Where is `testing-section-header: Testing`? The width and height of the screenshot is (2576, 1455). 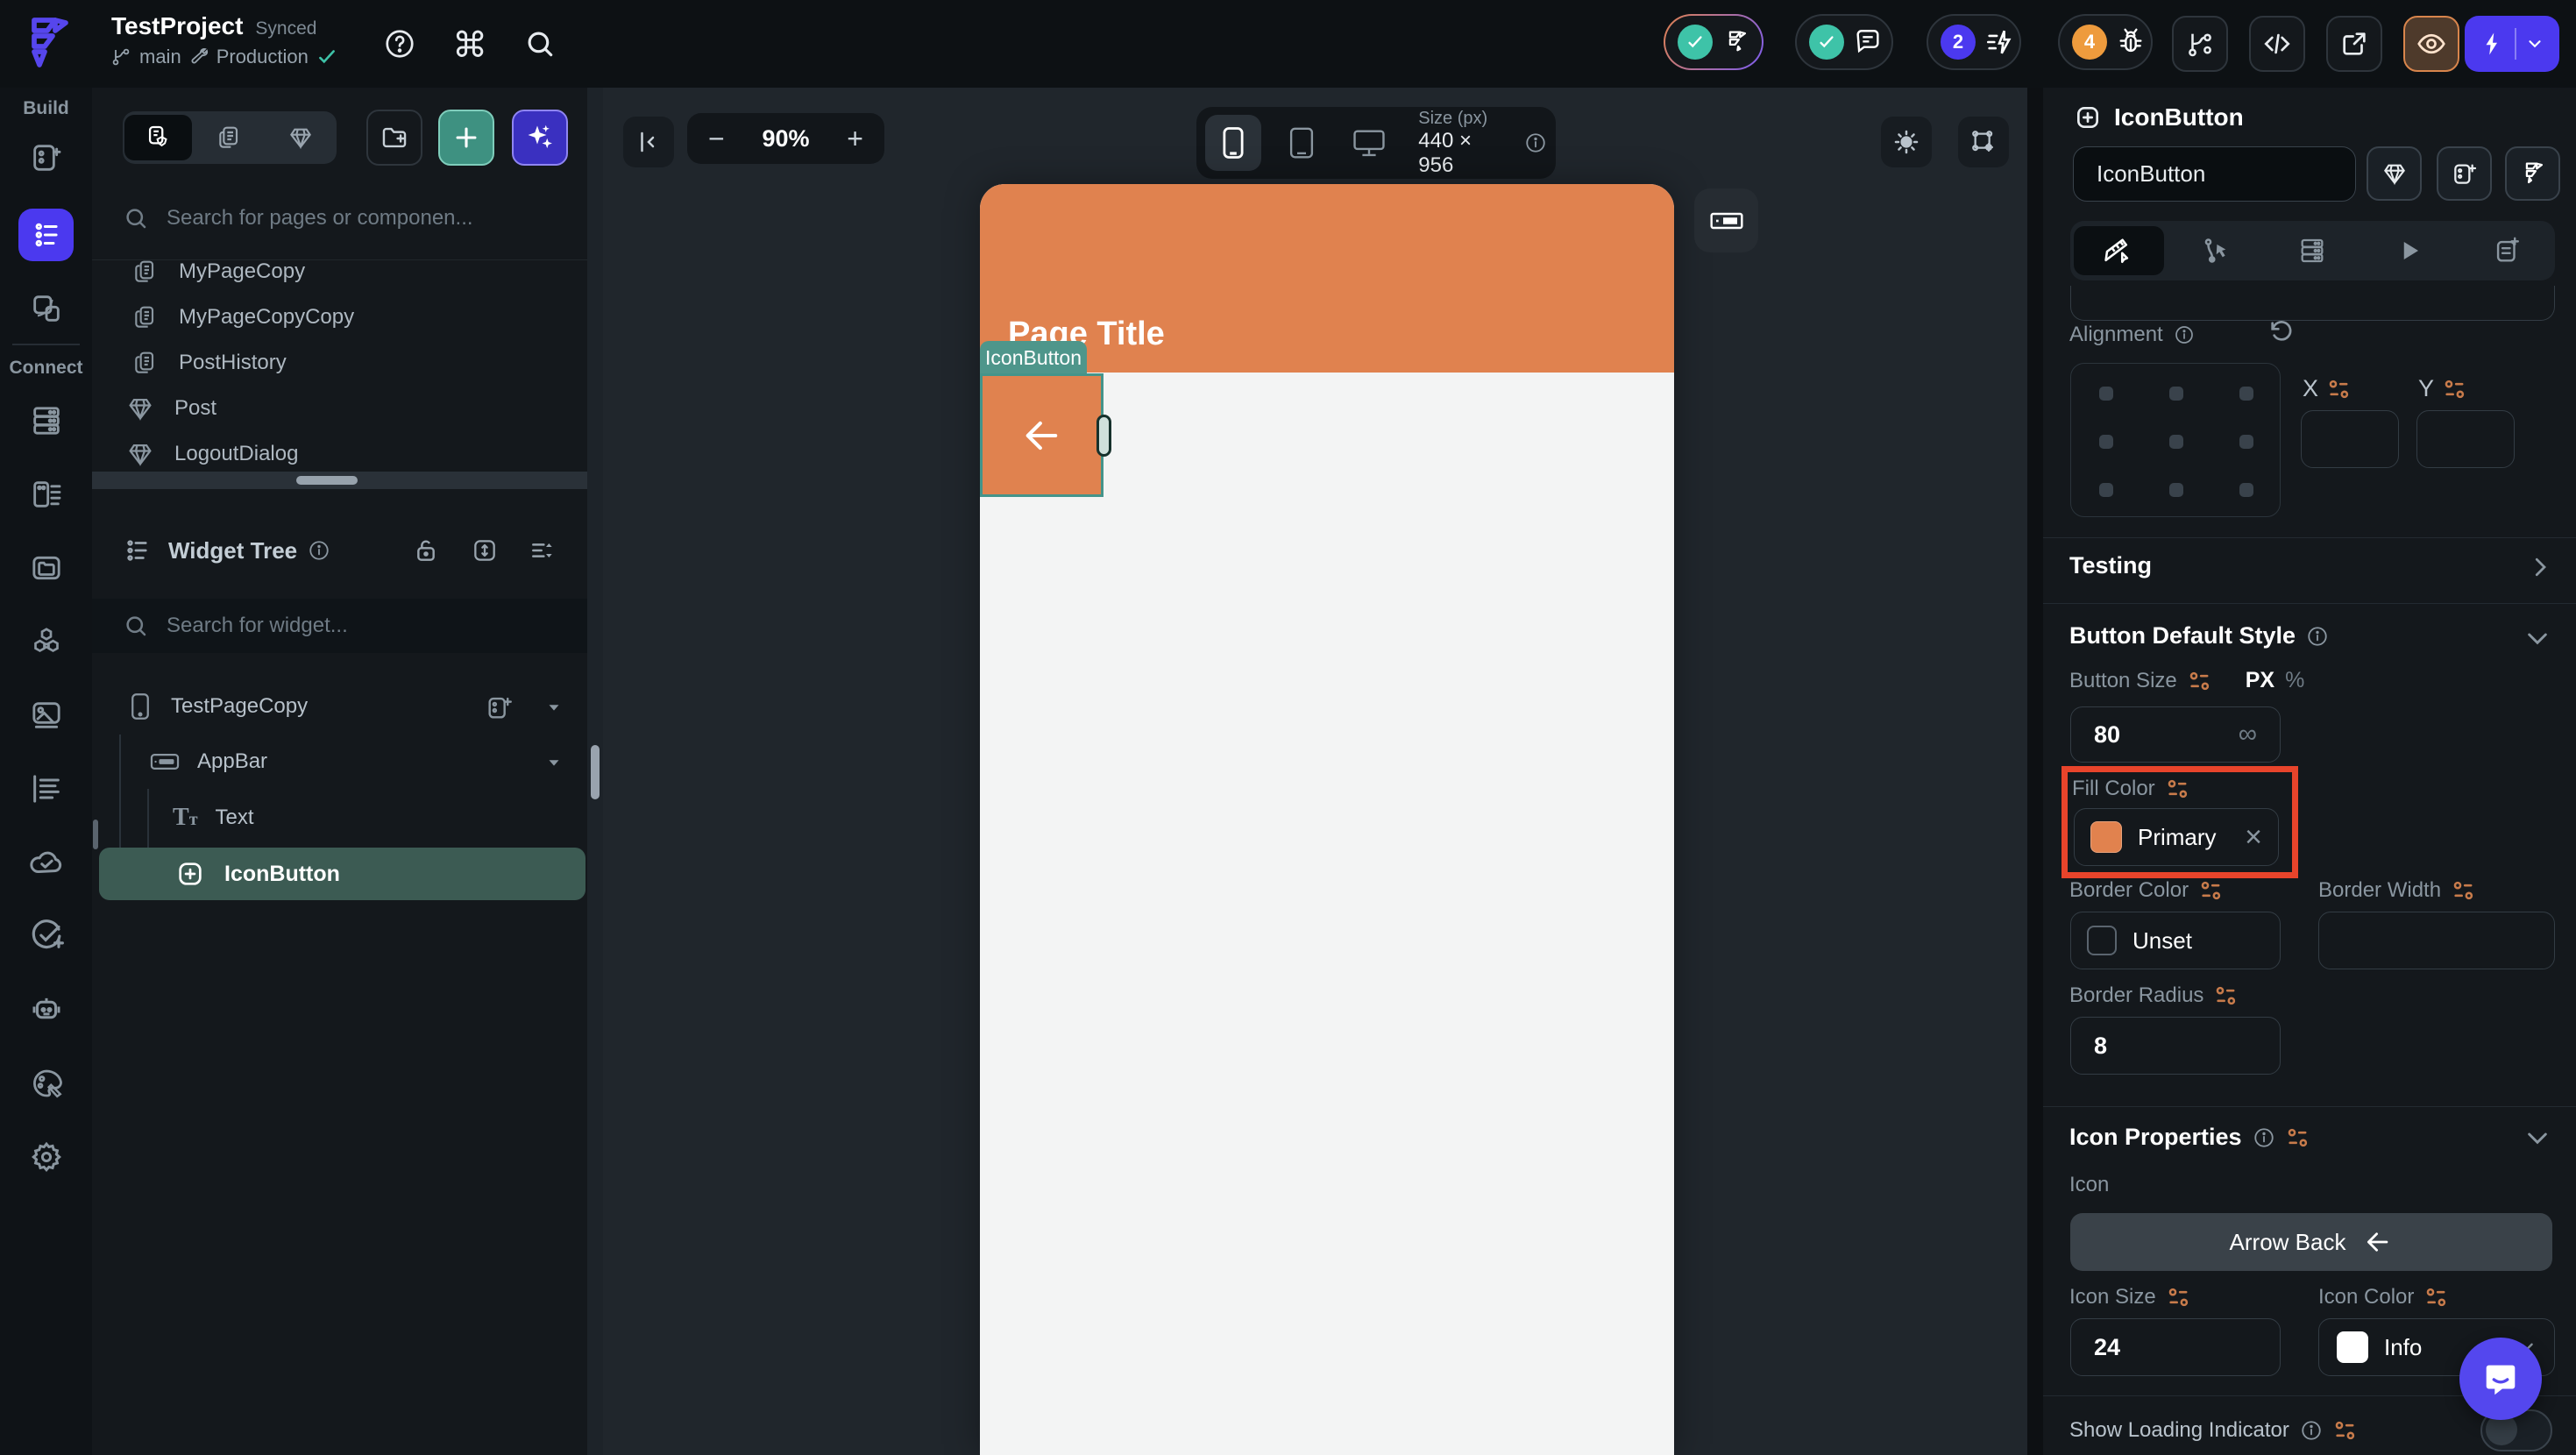 testing-section-header: Testing is located at coordinates (2110, 565).